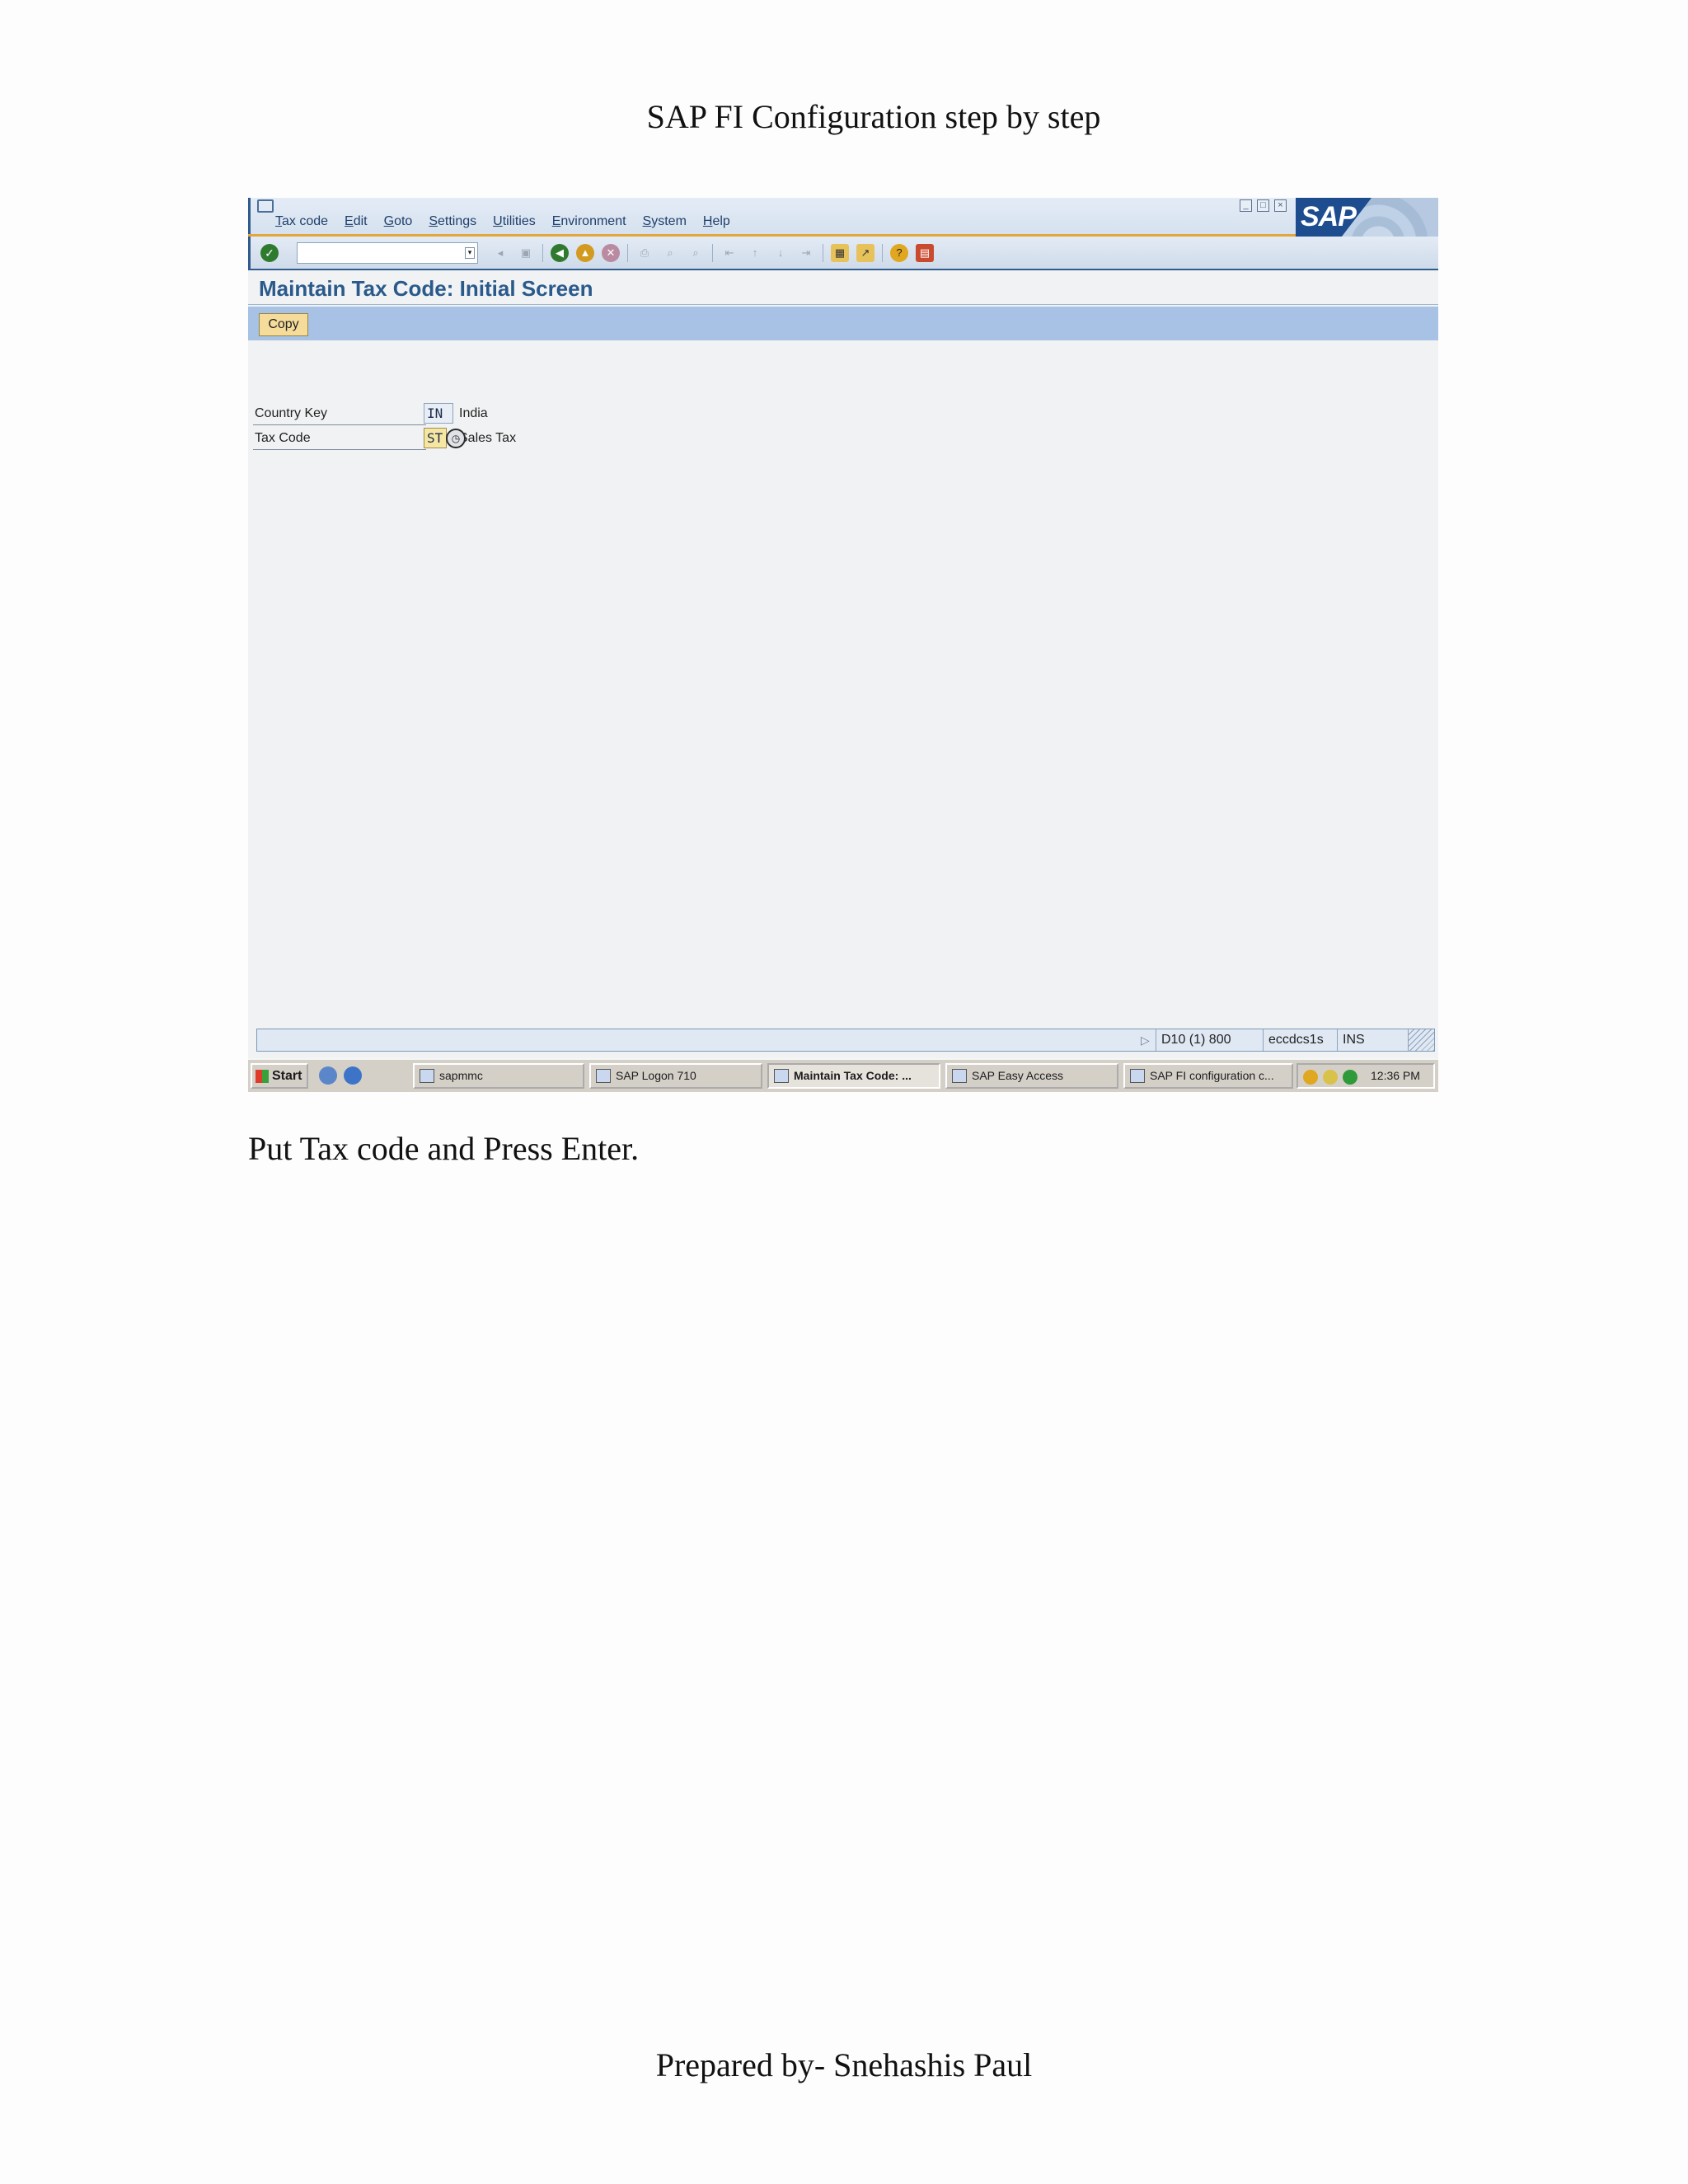  I want to click on shortcut-icon: ↗, so click(865, 253).